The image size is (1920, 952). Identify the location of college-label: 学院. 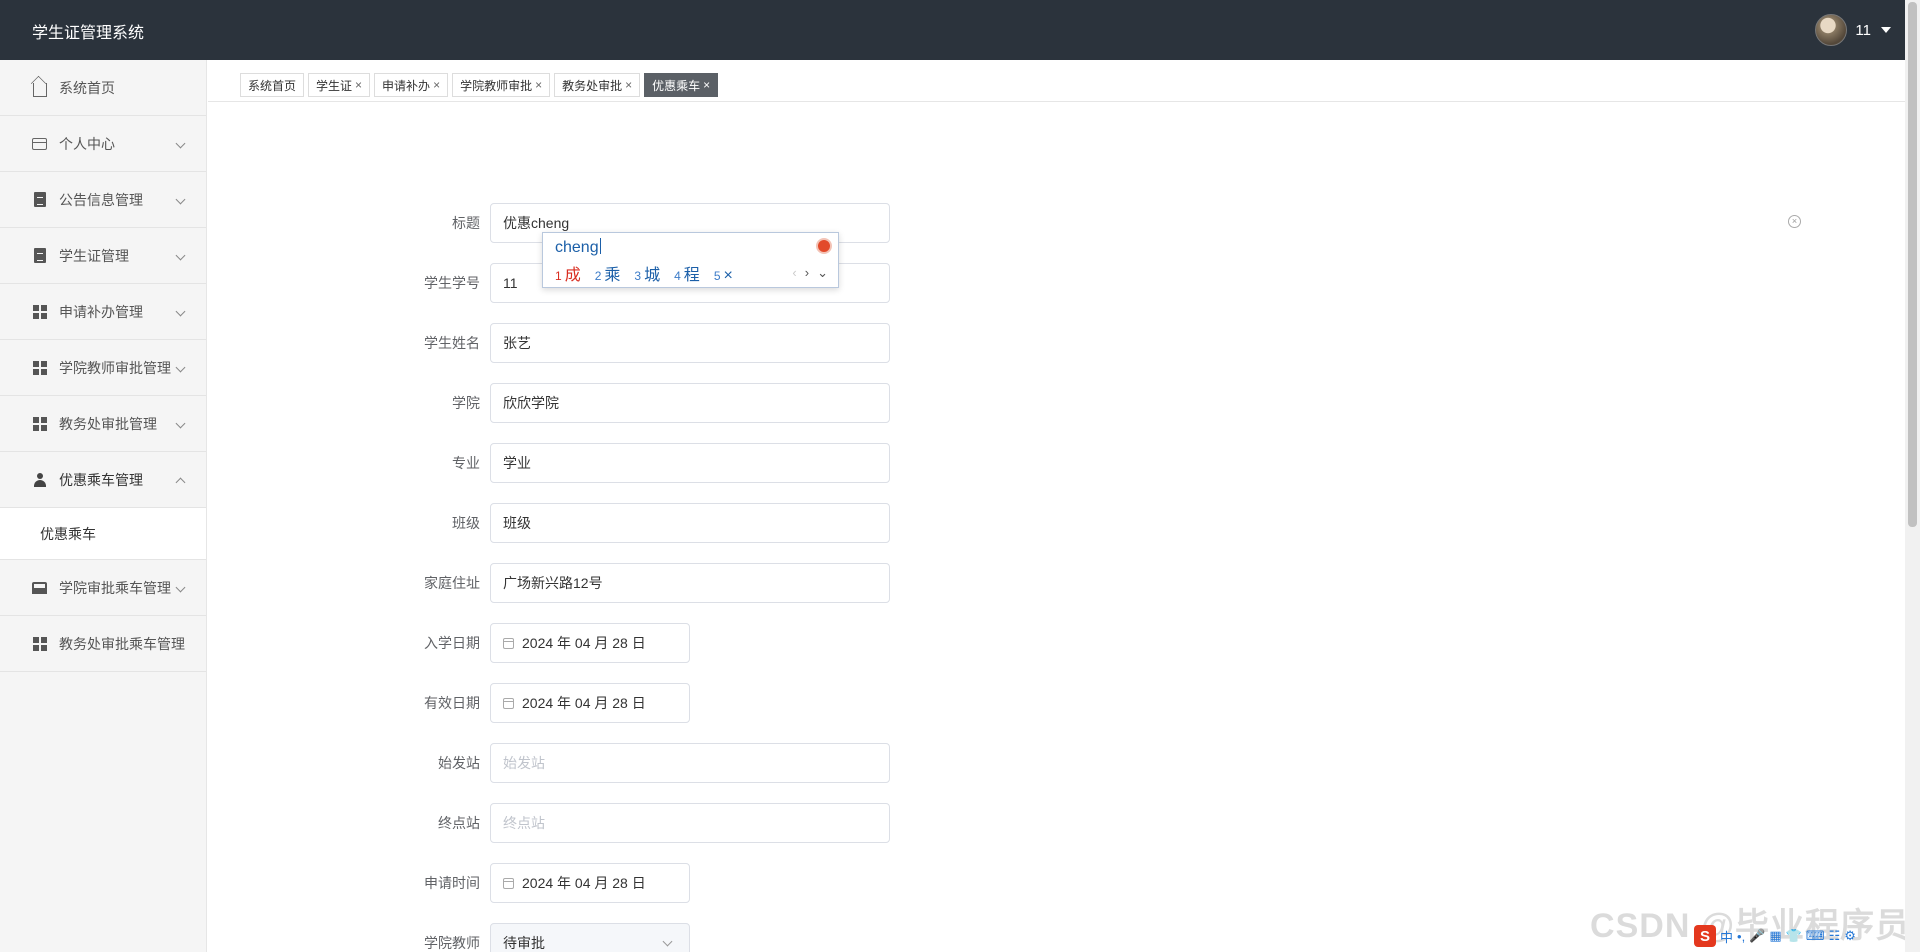
(466, 403).